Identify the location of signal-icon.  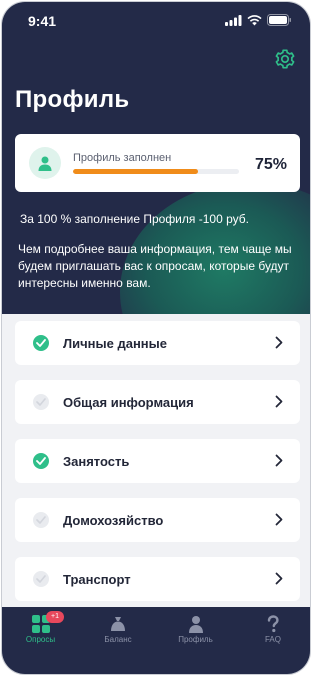
(233, 20).